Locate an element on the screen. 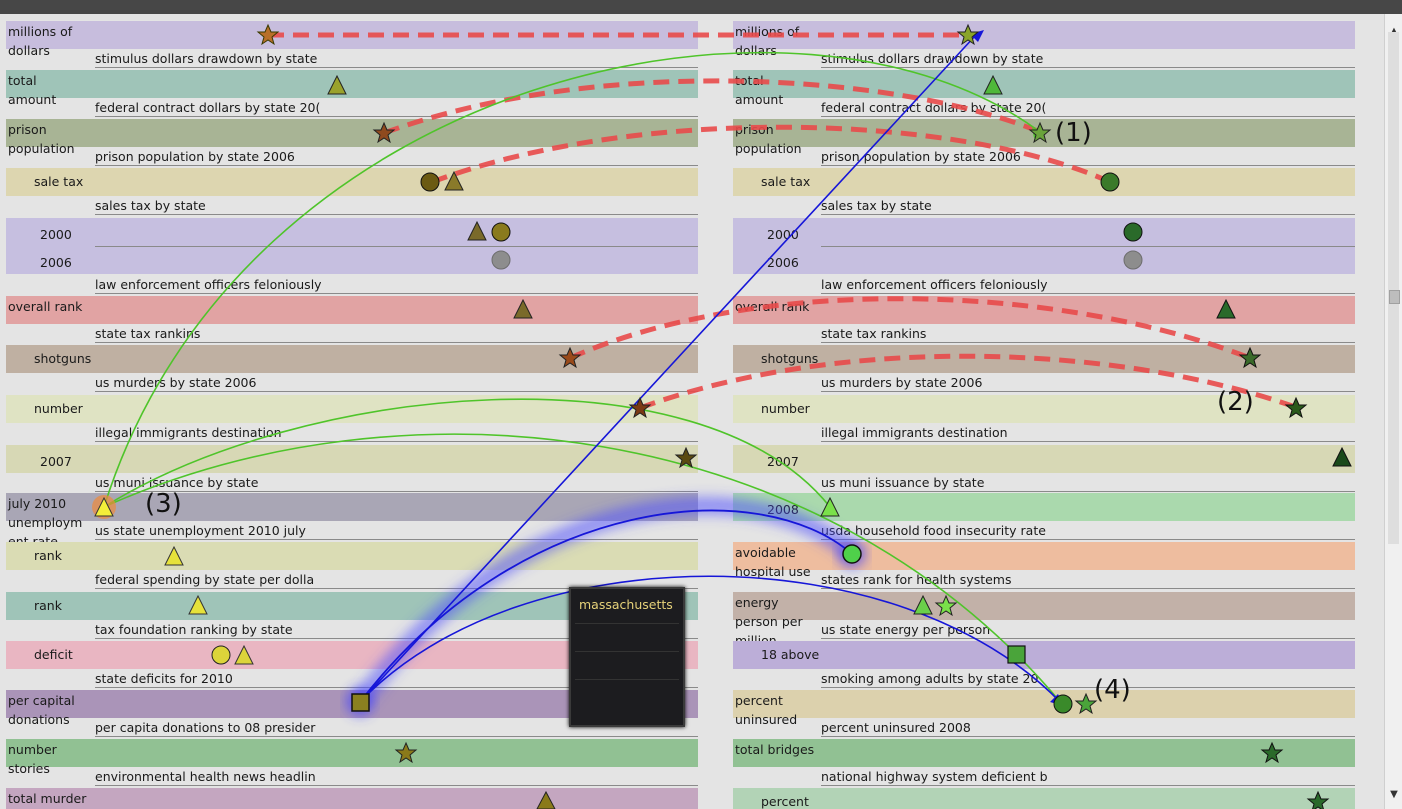  row-title: prison population by state 2006 is located at coordinates (921, 156).